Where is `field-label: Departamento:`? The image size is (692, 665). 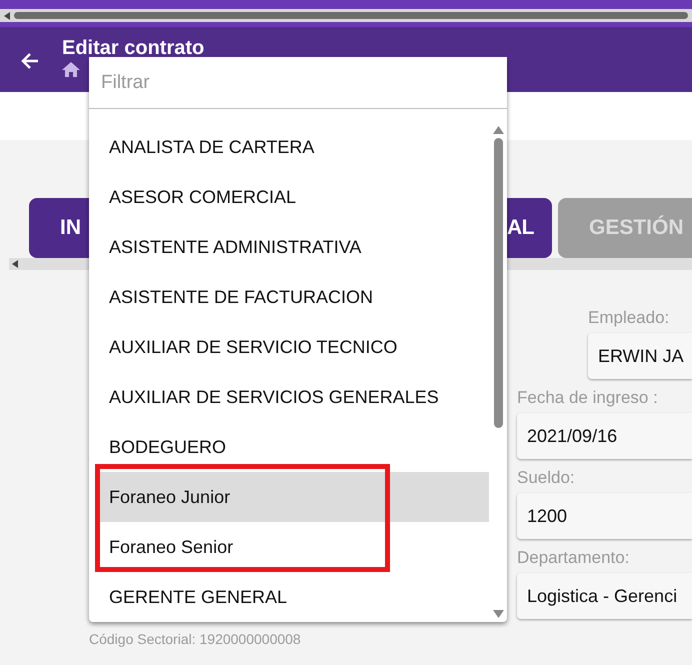
field-label: Departamento: is located at coordinates (573, 558).